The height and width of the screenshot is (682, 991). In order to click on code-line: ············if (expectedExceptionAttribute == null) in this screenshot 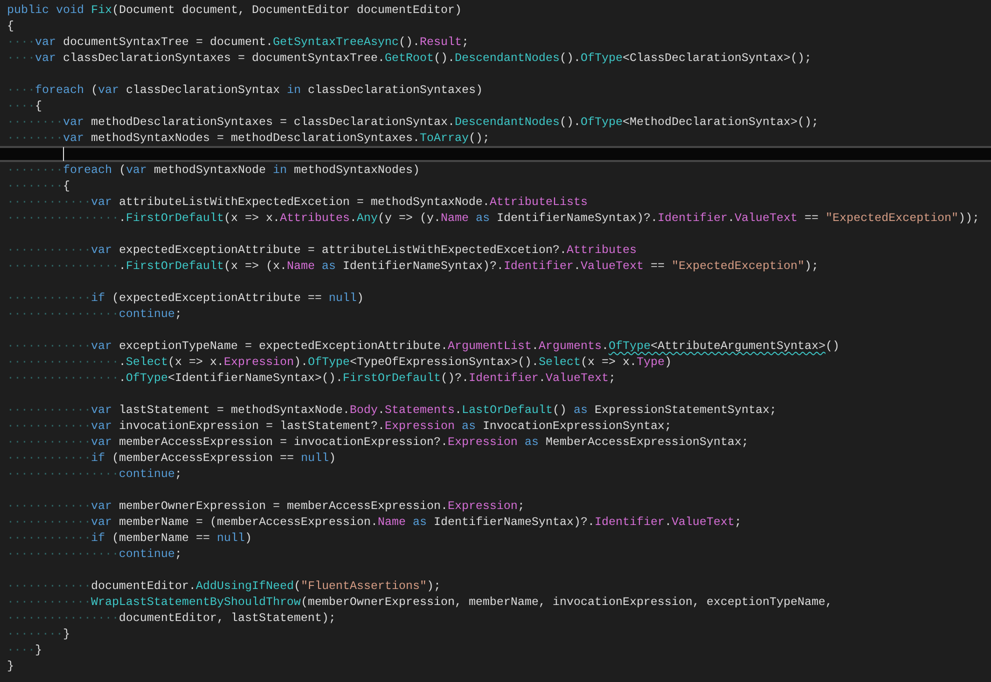, I will do `click(185, 298)`.